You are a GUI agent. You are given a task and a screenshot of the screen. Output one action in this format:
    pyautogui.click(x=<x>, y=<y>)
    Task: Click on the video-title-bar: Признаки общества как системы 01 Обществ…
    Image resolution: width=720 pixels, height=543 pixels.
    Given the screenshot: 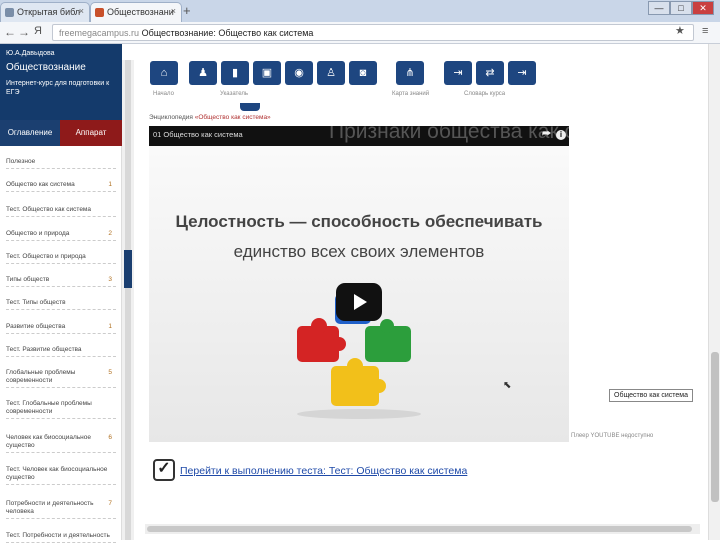 What is the action you would take?
    pyautogui.click(x=359, y=136)
    